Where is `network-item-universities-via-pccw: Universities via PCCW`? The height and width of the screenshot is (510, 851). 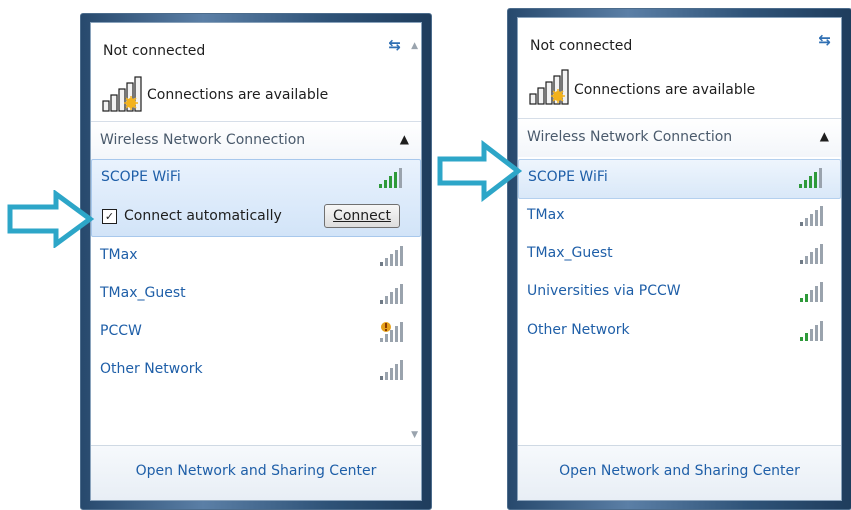 network-item-universities-via-pccw: Universities via PCCW is located at coordinates (679, 293).